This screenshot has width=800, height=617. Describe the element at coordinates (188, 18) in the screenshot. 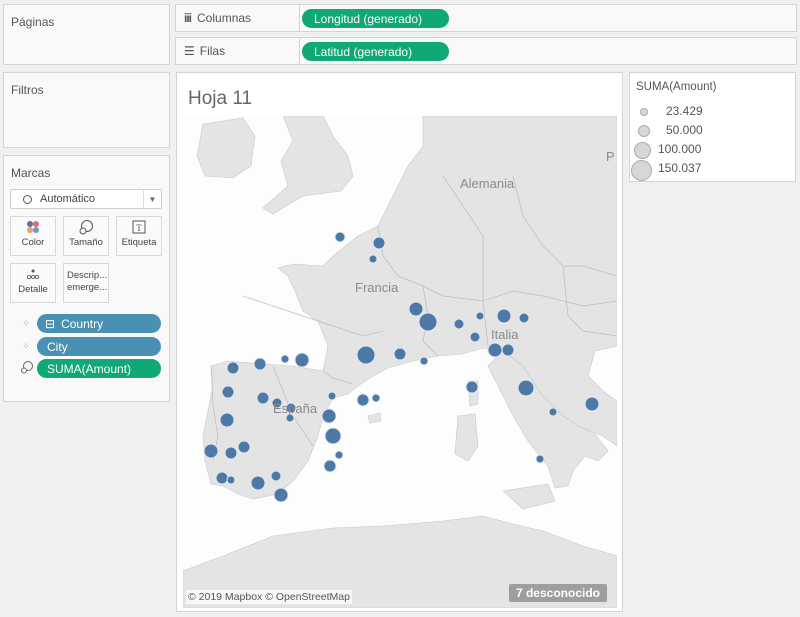

I see `columns-icon: iii` at that location.